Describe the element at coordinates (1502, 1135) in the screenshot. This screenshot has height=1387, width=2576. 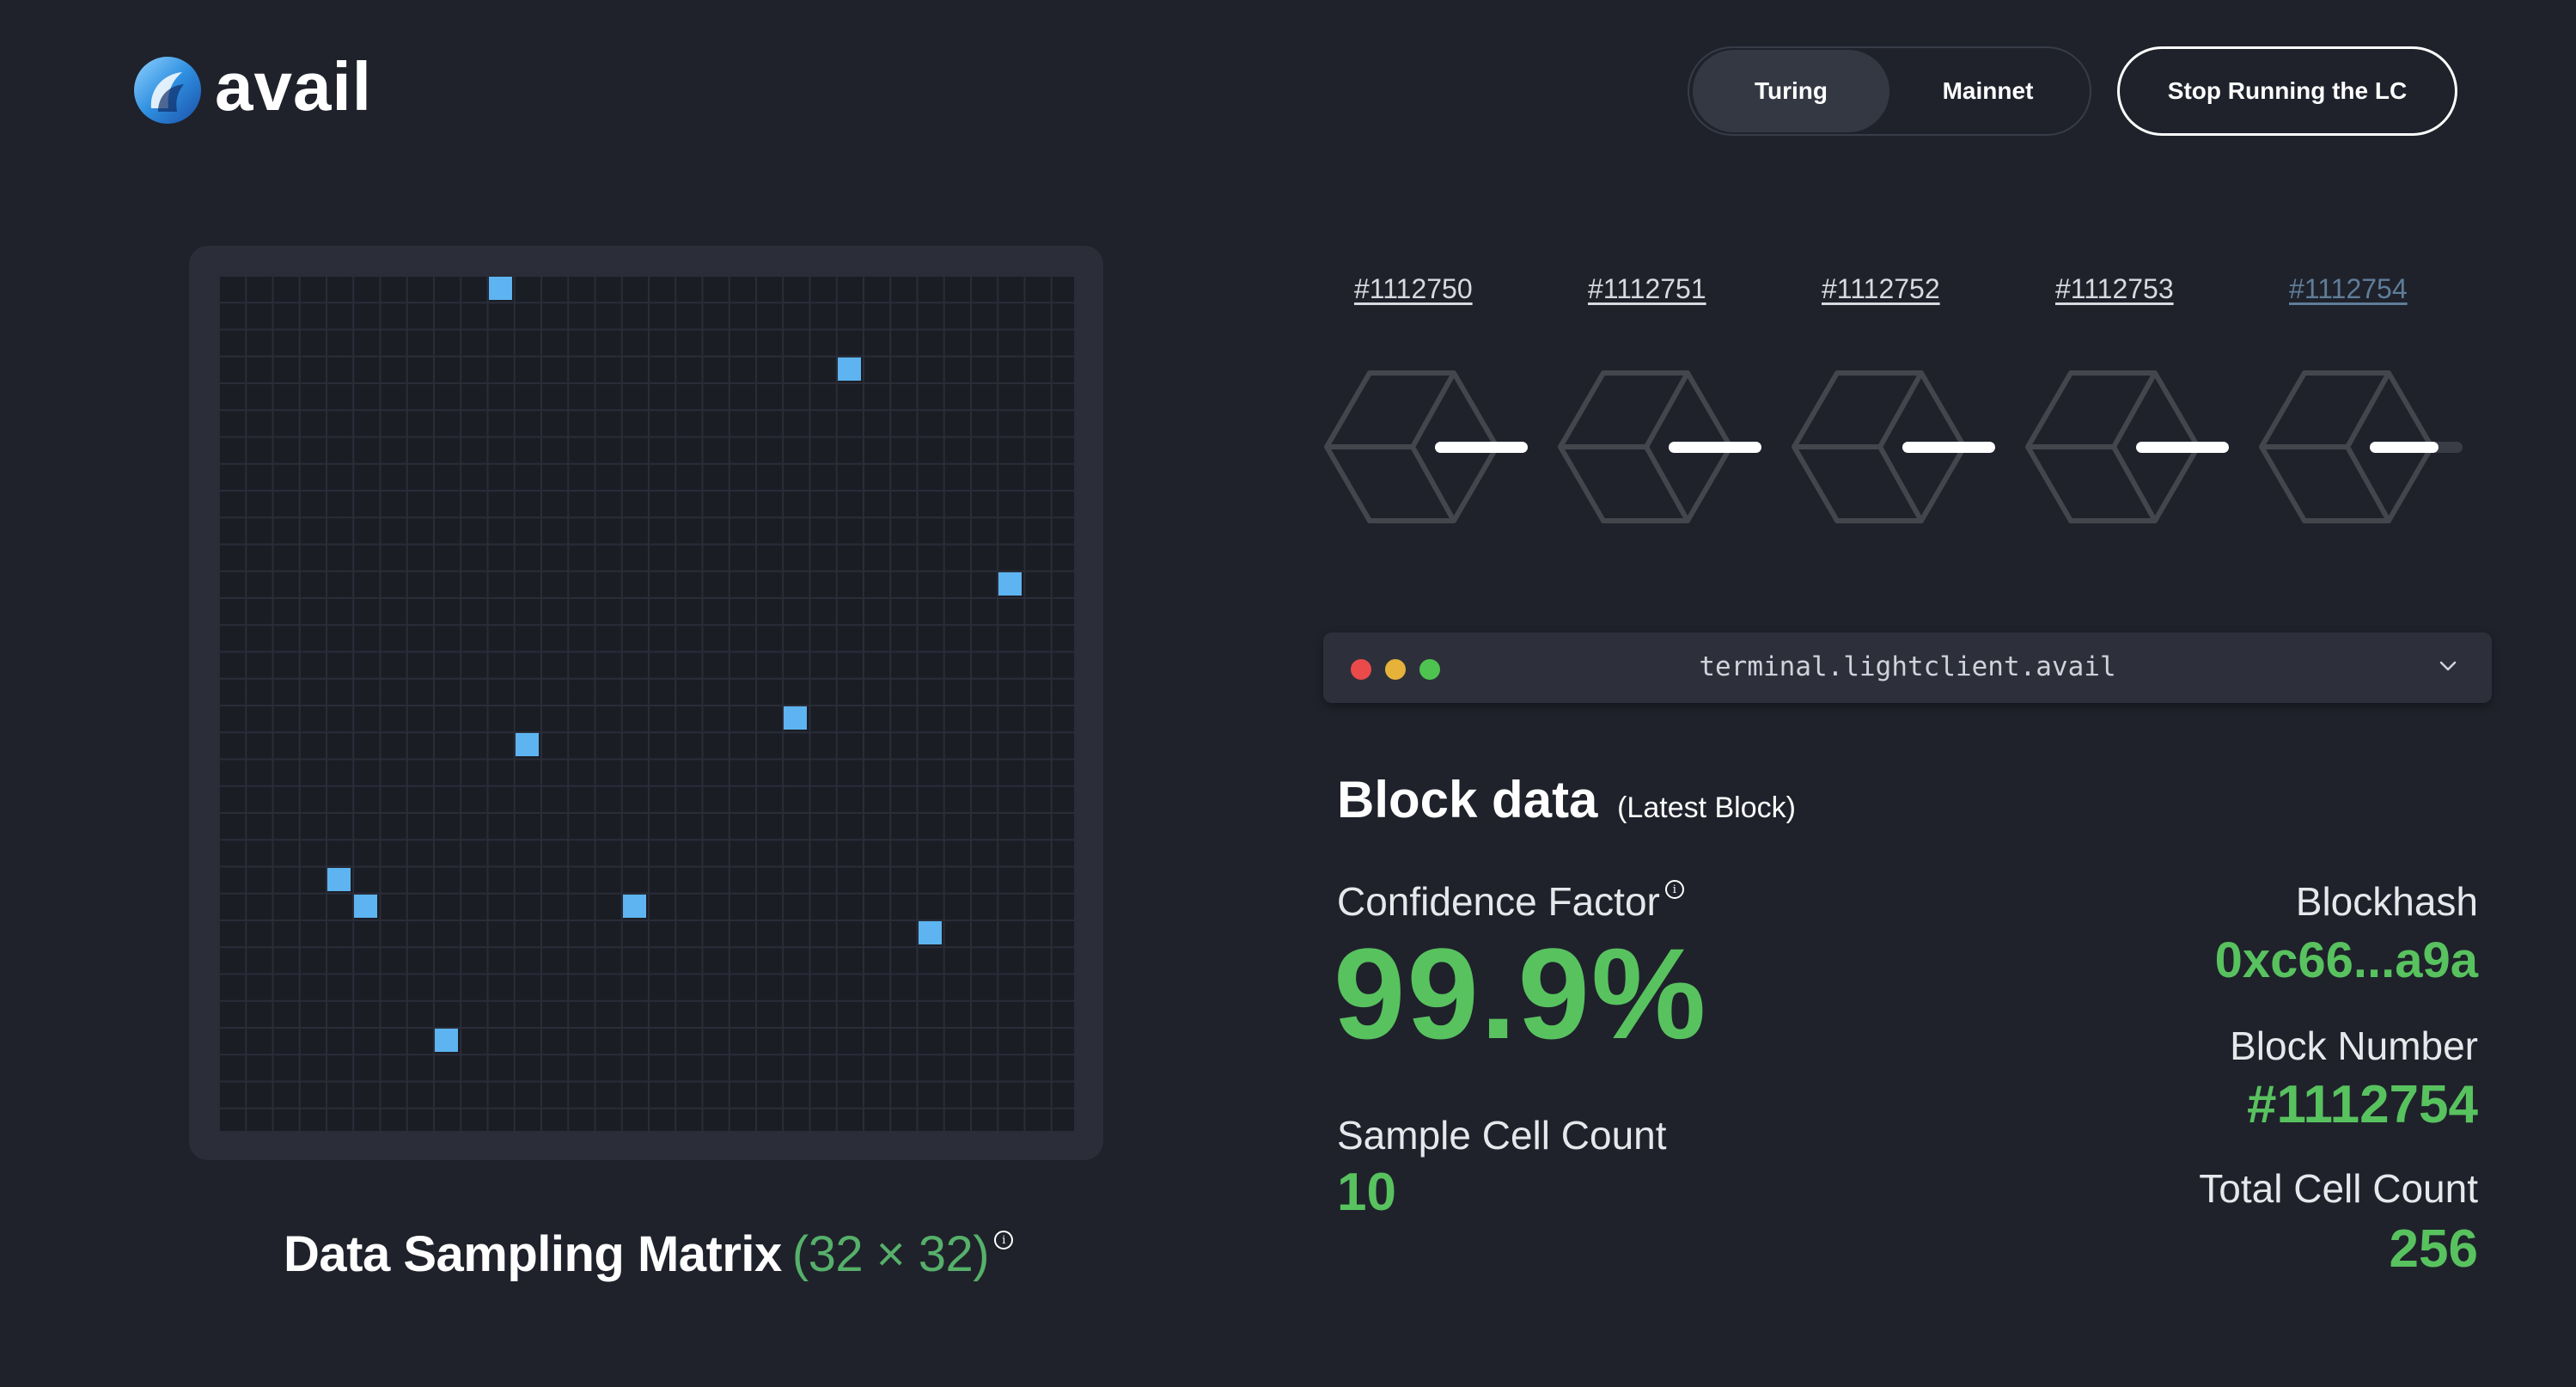
I see `sample-cell-count-label: Sample Cell Count` at that location.